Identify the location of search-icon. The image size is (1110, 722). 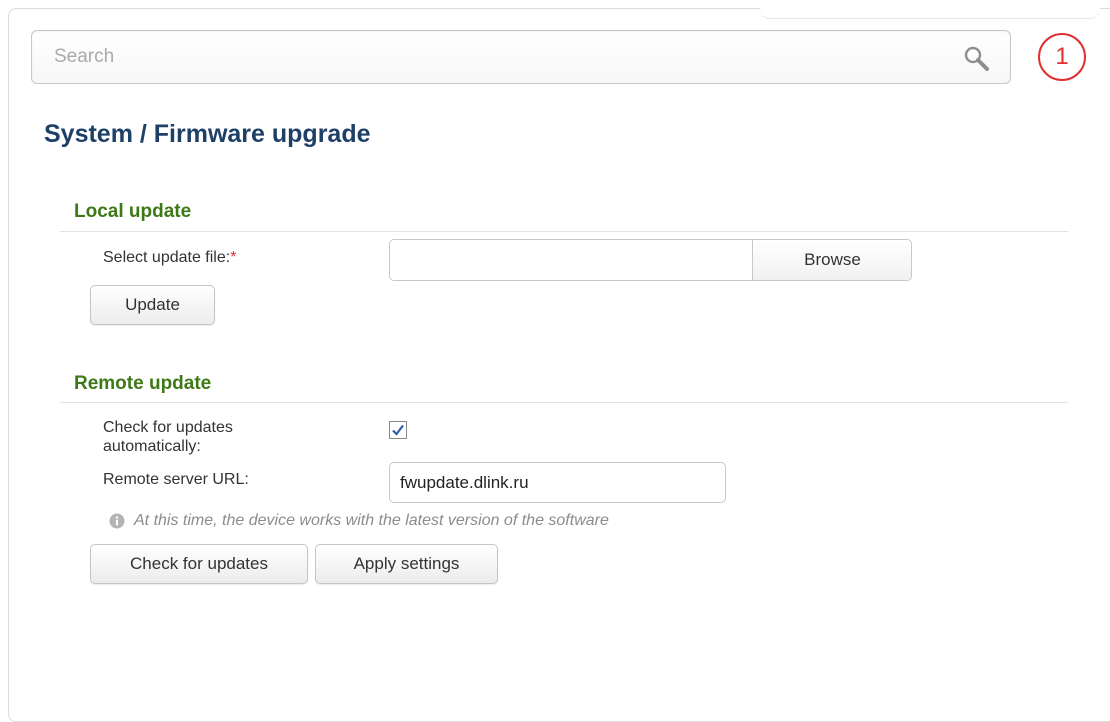
(977, 59).